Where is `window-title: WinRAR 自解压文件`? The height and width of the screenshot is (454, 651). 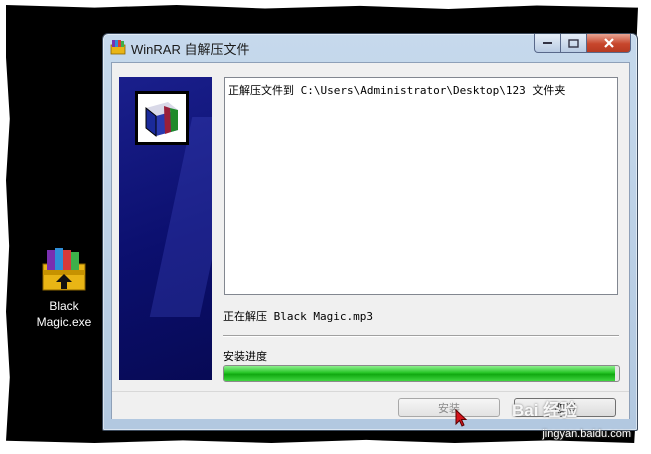
window-title: WinRAR 自解压文件 is located at coordinates (190, 49).